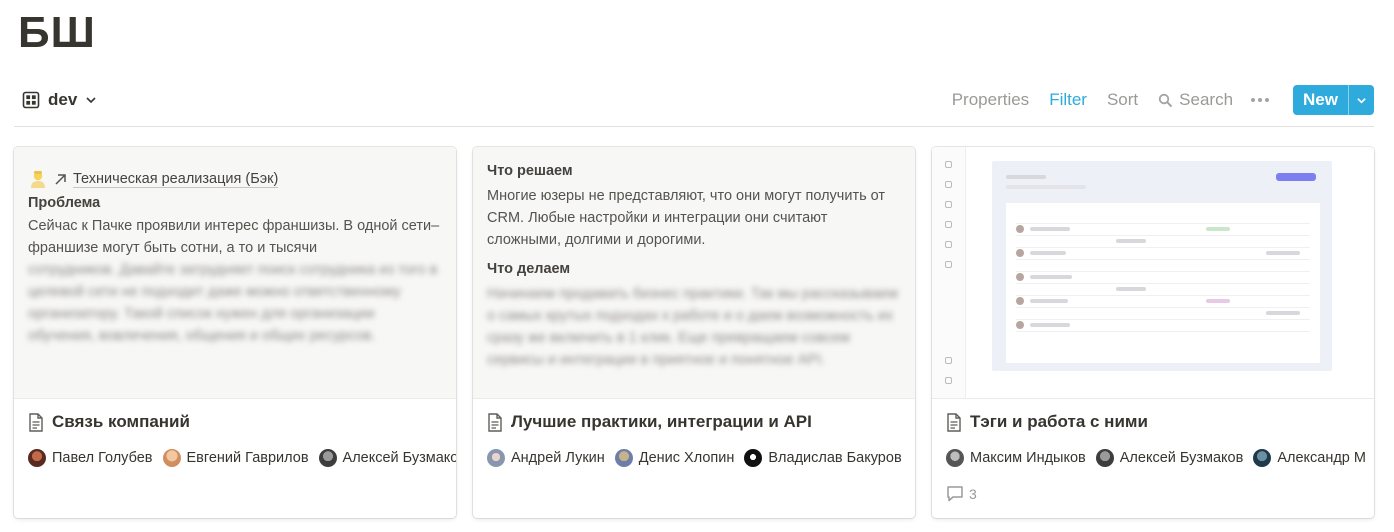 The image size is (1394, 532). Describe the element at coordinates (102, 458) in the screenshot. I see `person-name: Павел Голубев` at that location.